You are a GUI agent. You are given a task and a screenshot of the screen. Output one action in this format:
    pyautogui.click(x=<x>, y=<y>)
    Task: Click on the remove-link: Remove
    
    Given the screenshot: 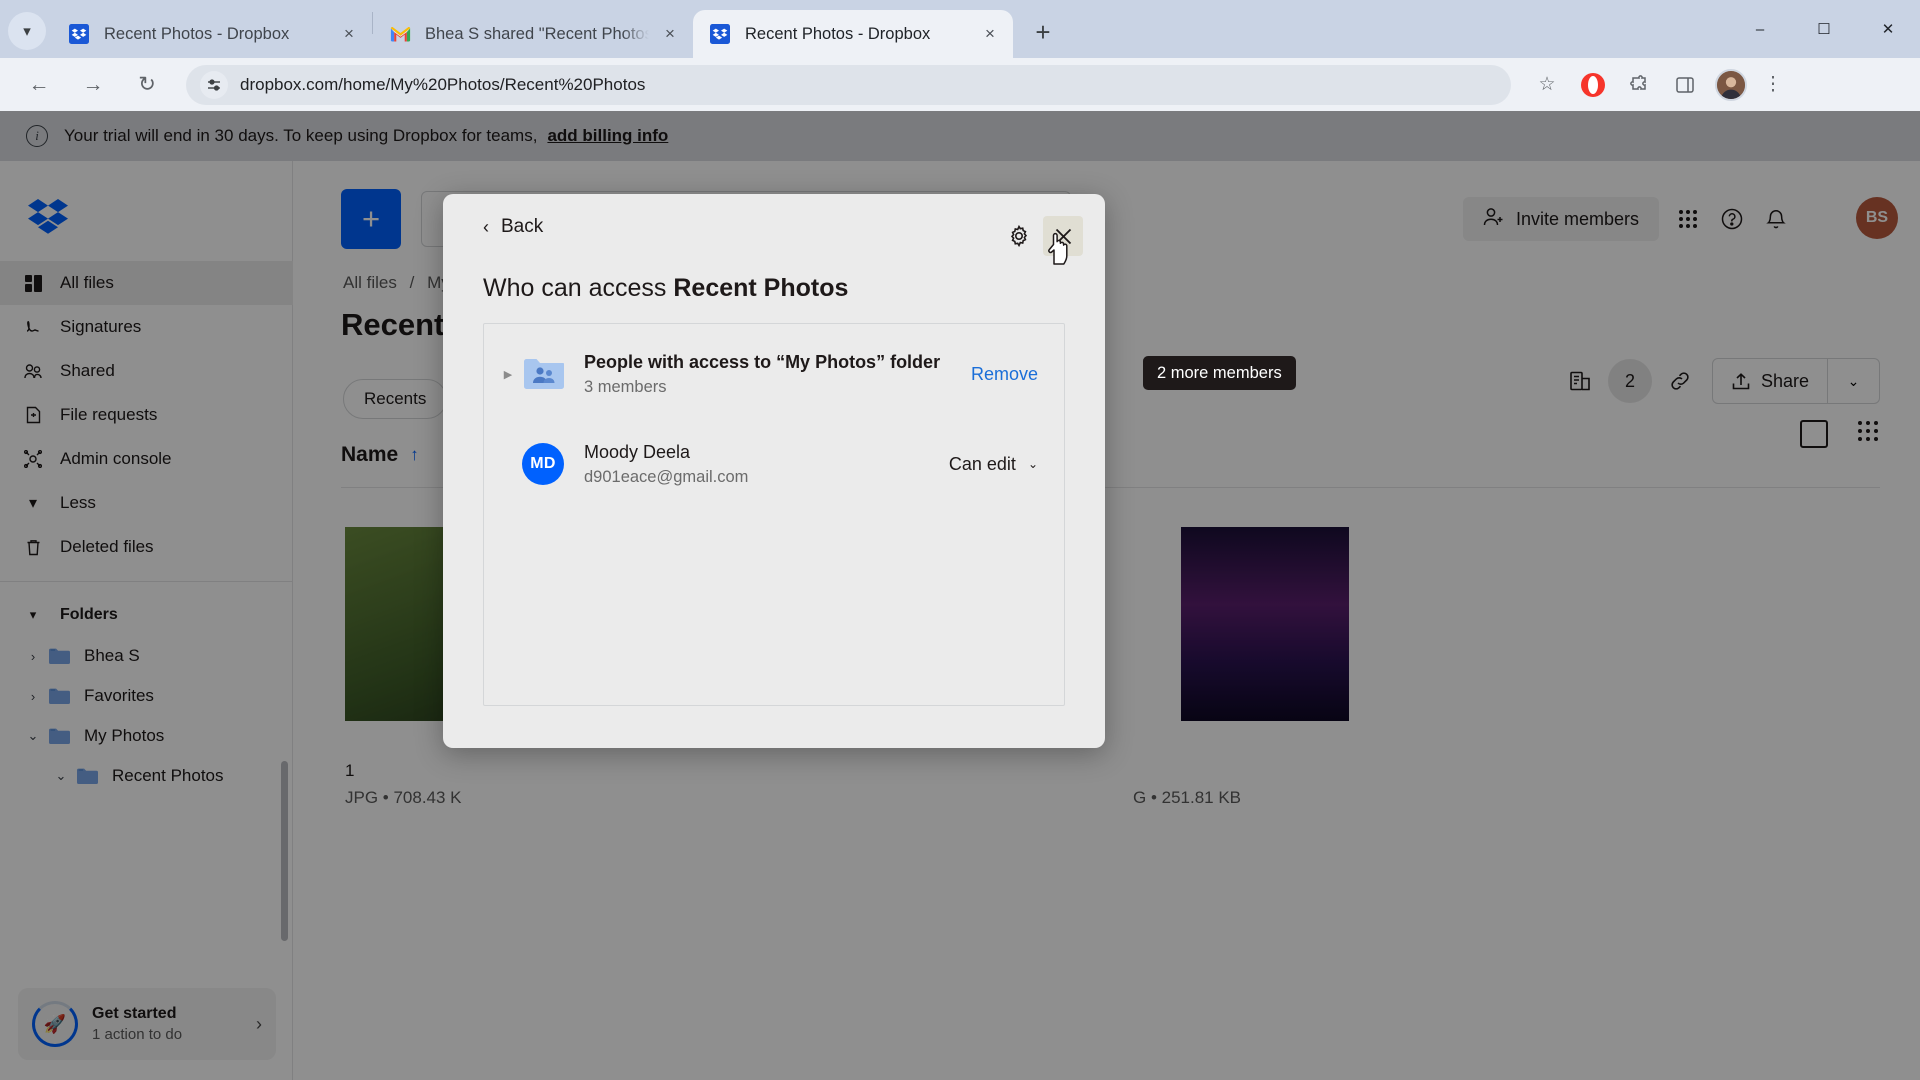 What is the action you would take?
    pyautogui.click(x=1004, y=374)
    